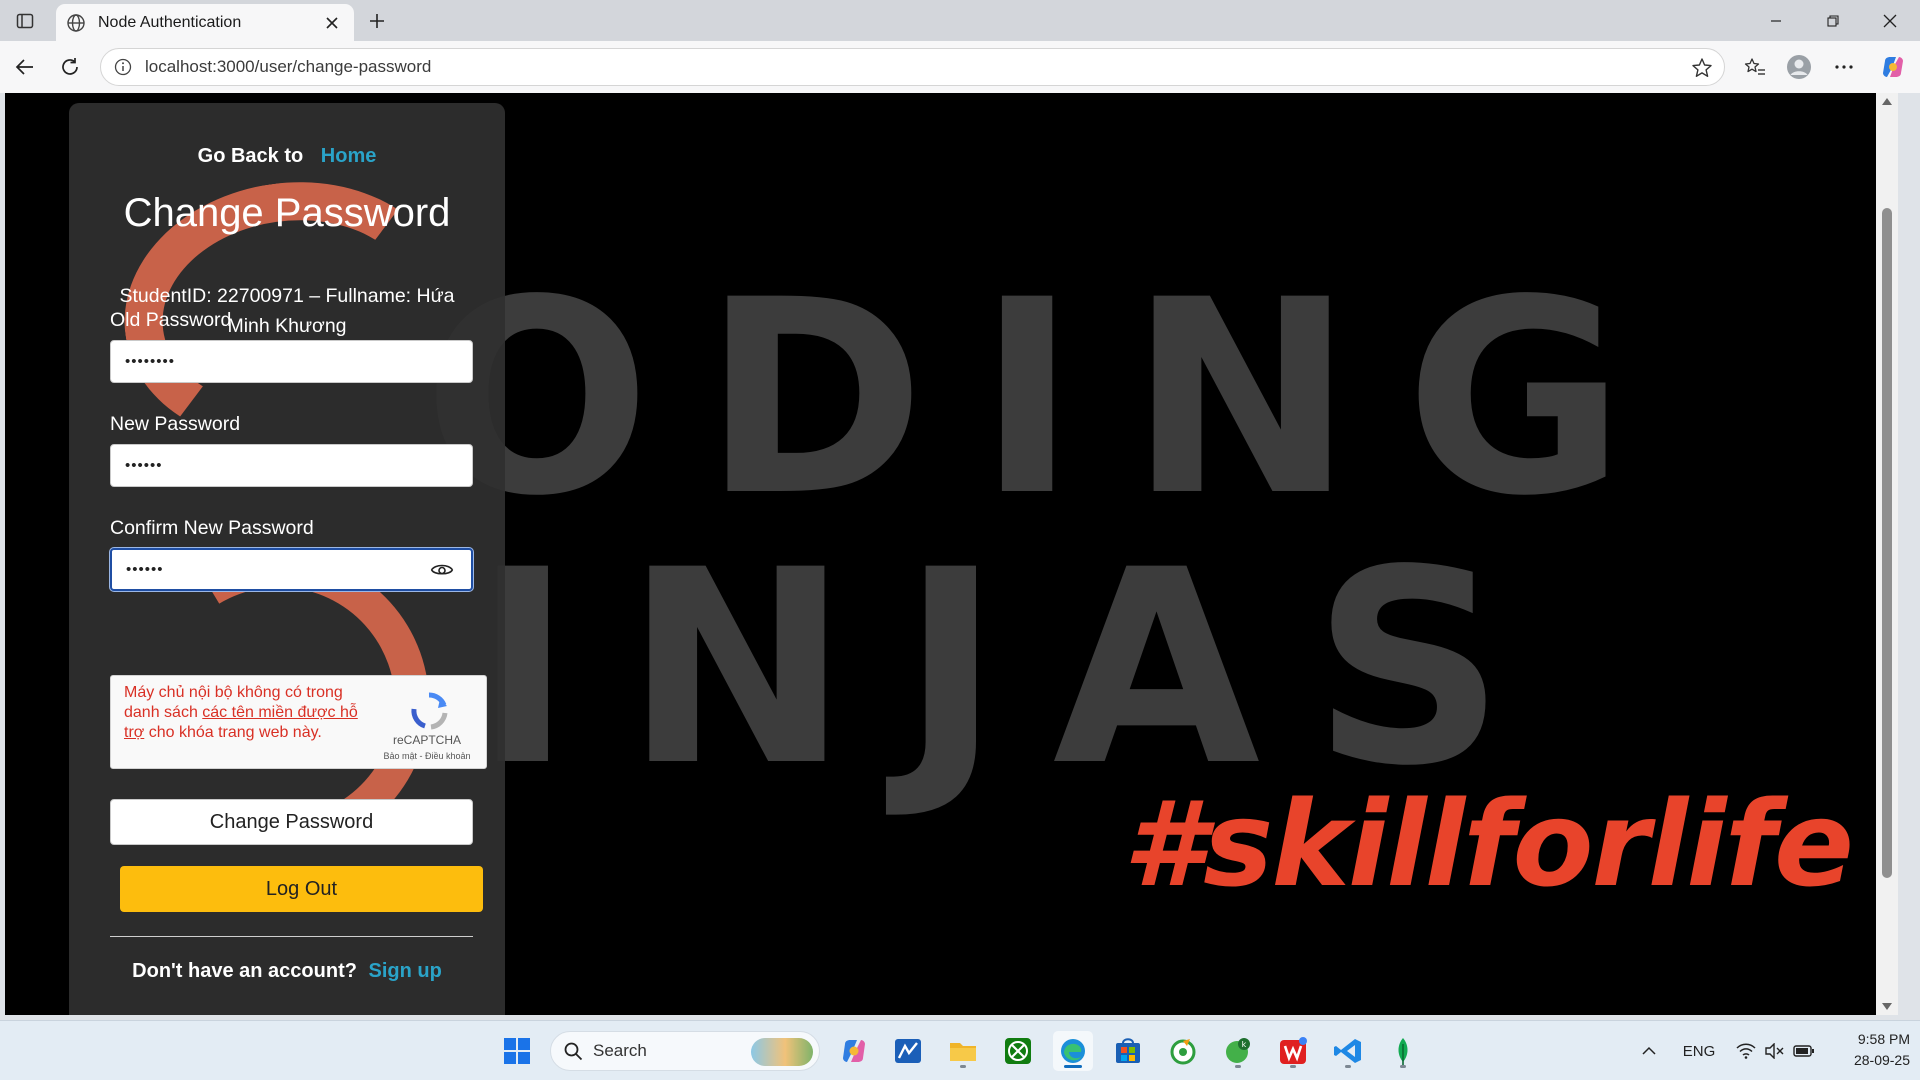 The width and height of the screenshot is (1920, 1080). Describe the element at coordinates (287, 213) in the screenshot. I see `page-title: Change Password` at that location.